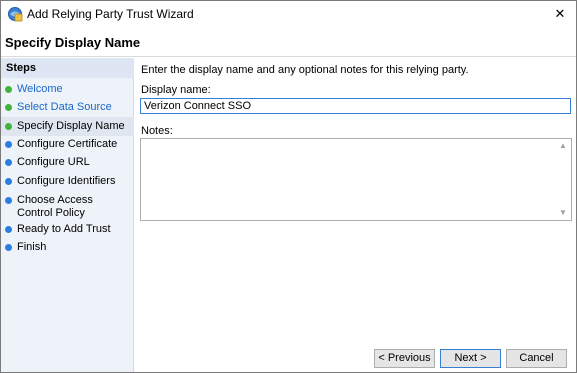 The image size is (577, 373). What do you see at coordinates (64, 229) in the screenshot?
I see `step-label: Ready to Add Trust` at bounding box center [64, 229].